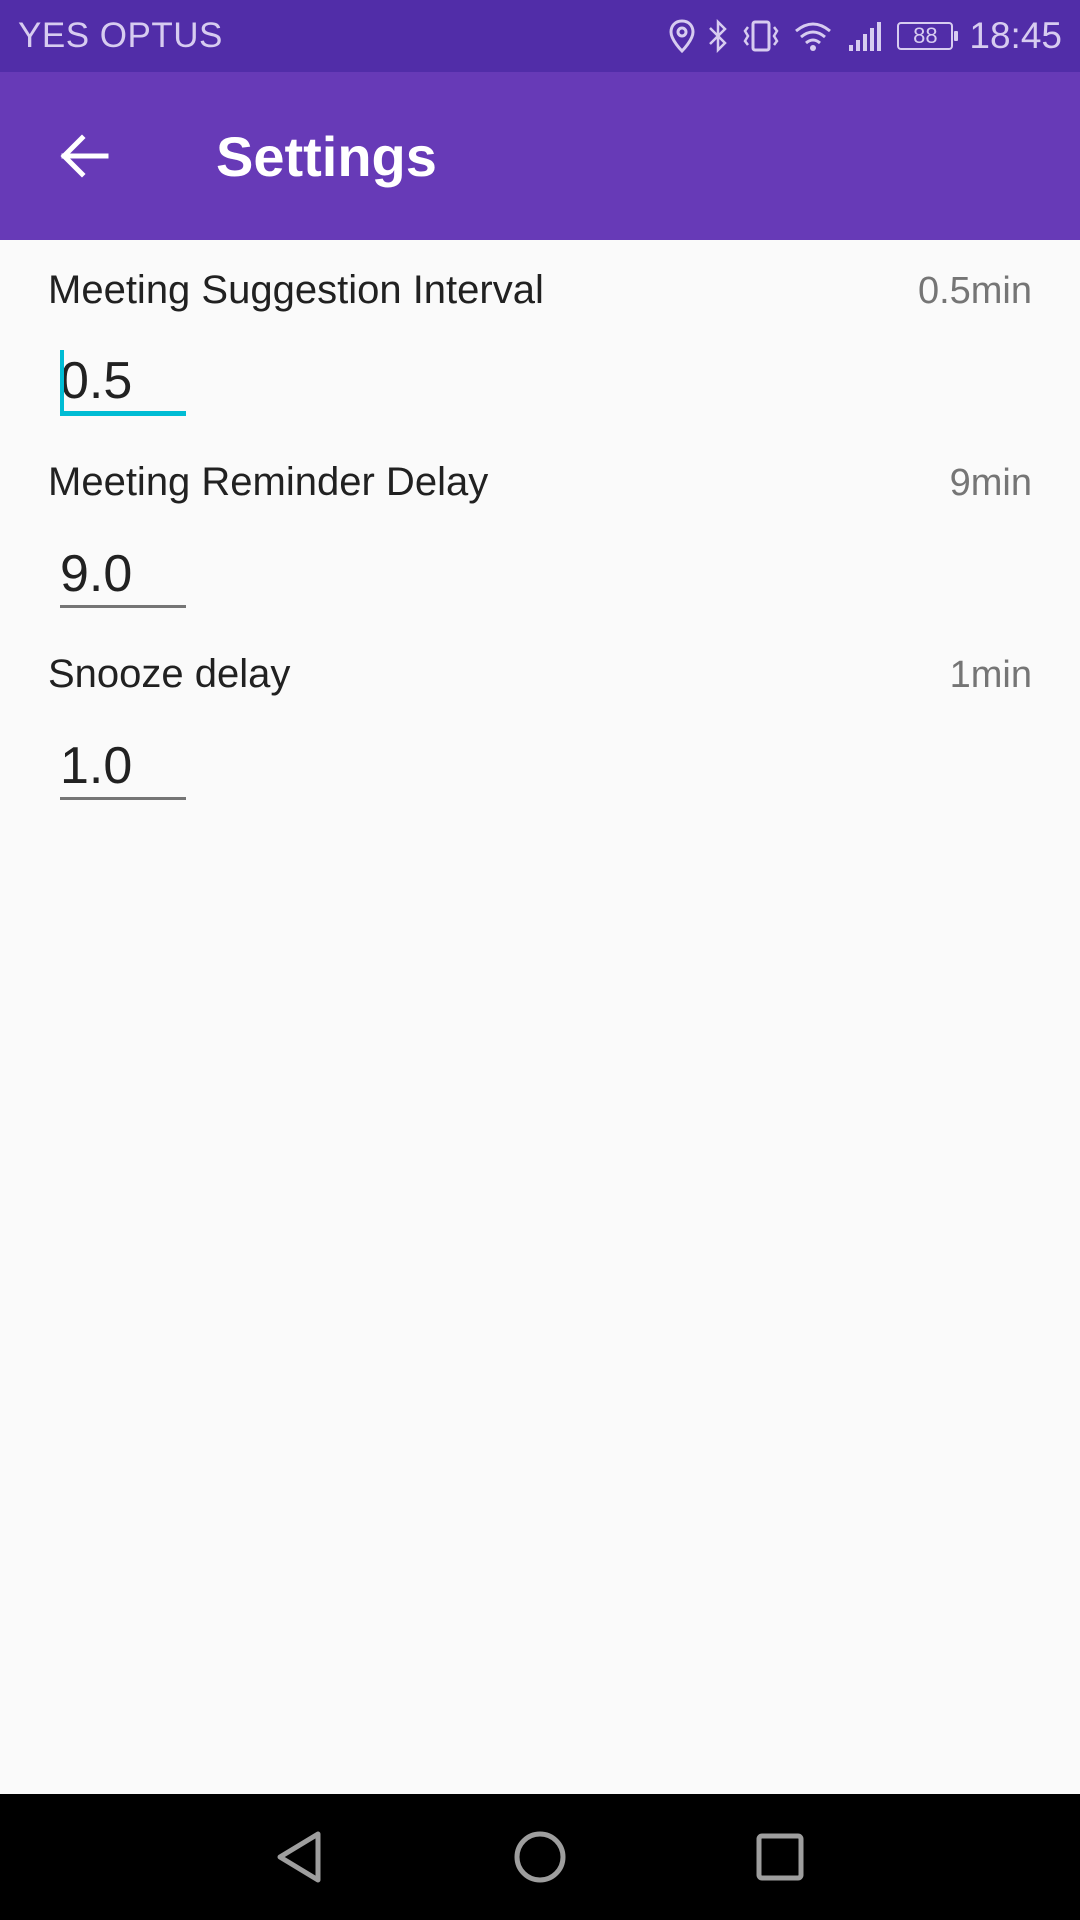  I want to click on setting-title: Snooze delay, so click(169, 674).